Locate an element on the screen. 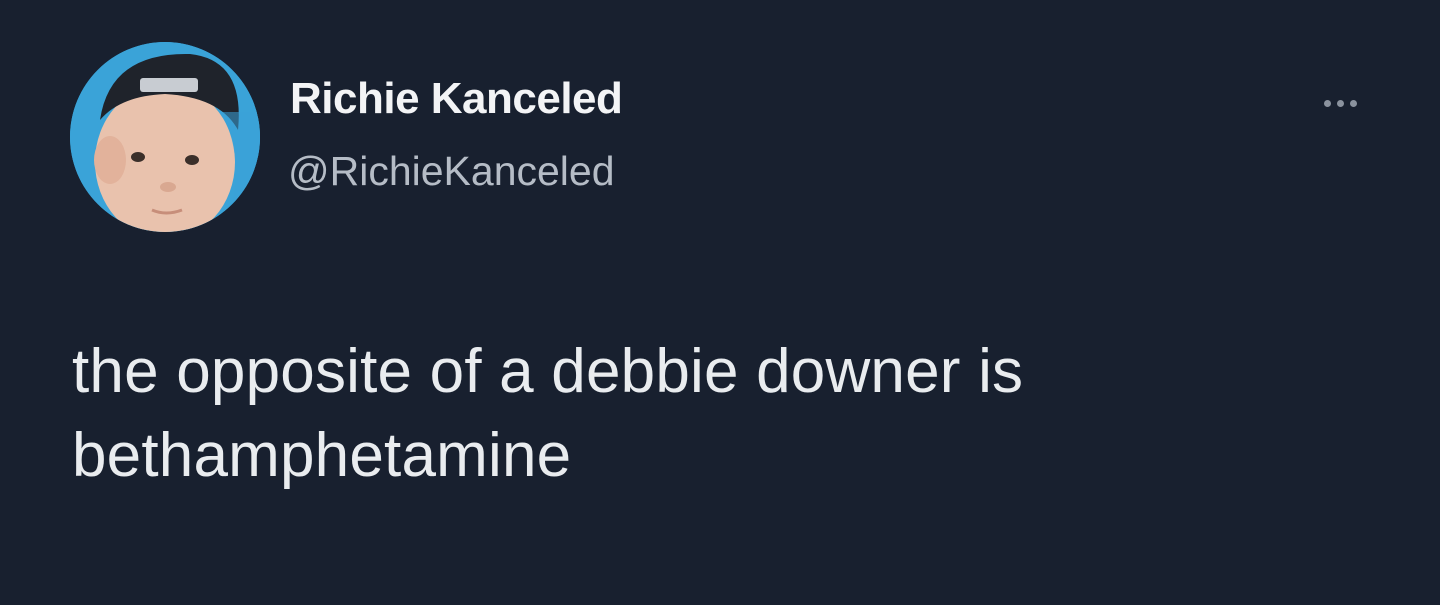 The width and height of the screenshot is (1440, 605). display-name: Richie Kanceled is located at coordinates (456, 99).